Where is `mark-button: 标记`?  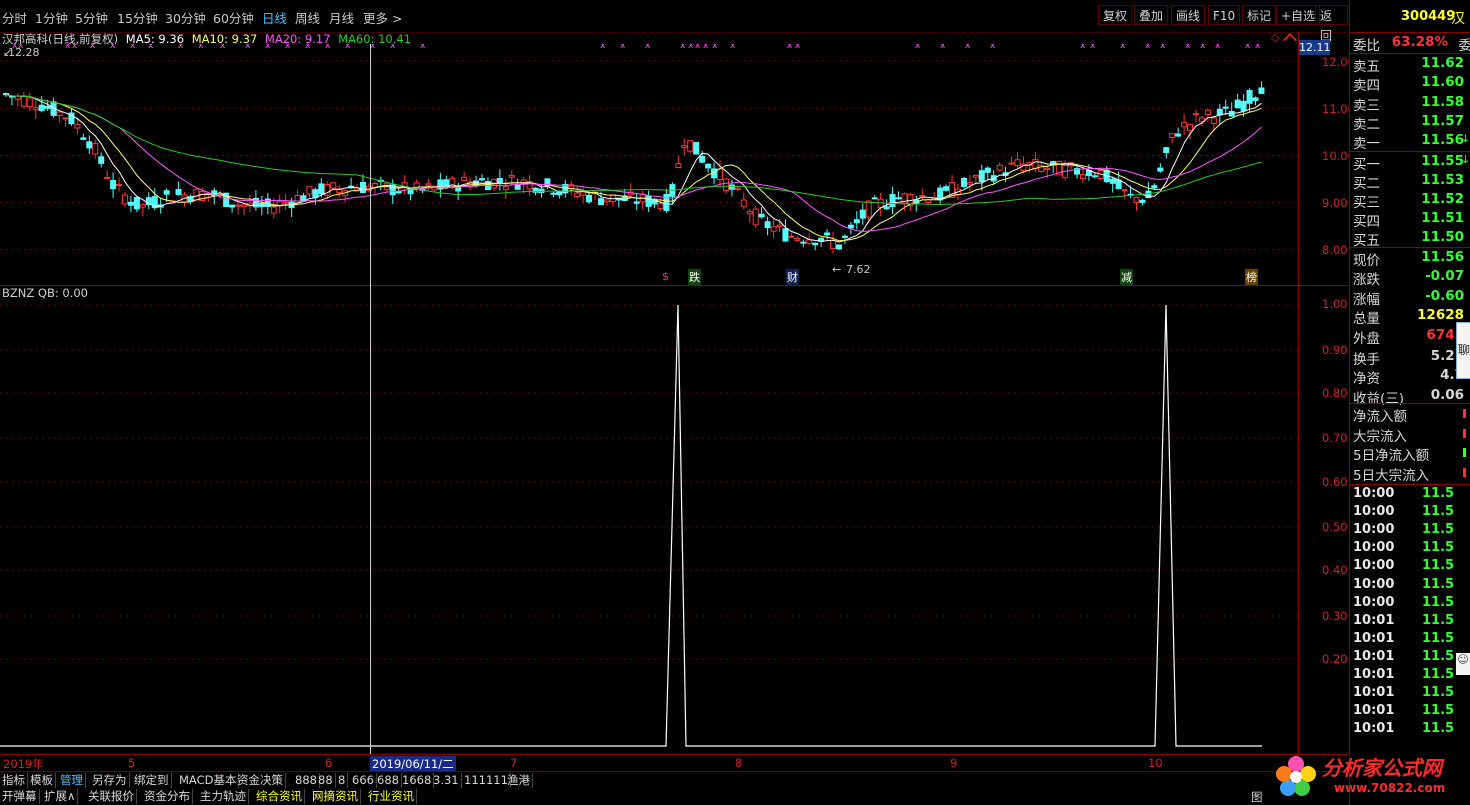
mark-button: 标记 is located at coordinates (1259, 15).